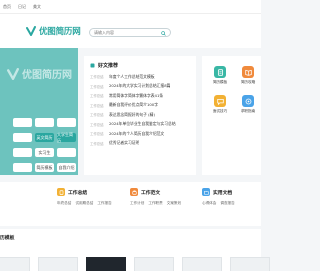 The height and width of the screenshot is (271, 320). I want to click on logo-text: 优图简历网, so click(60, 32).